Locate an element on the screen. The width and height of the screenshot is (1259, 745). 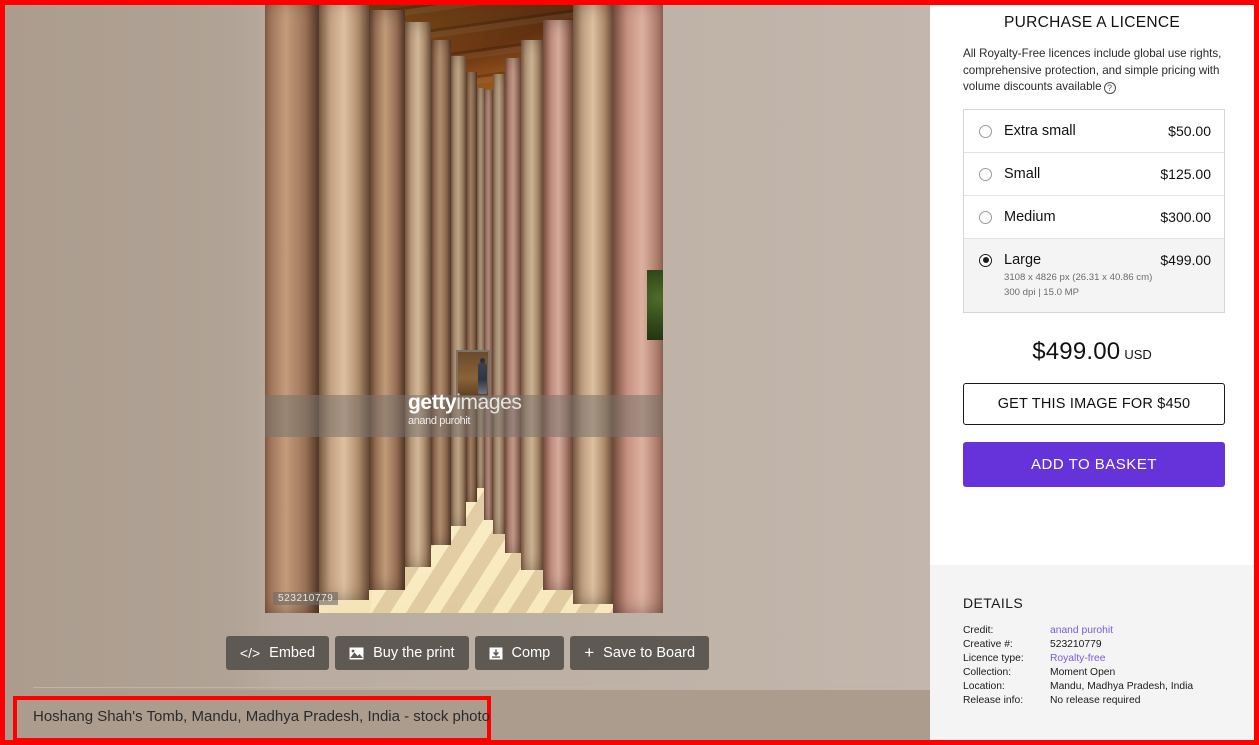
details-value-licence-type: Royalty-free is located at coordinates (1121, 658).